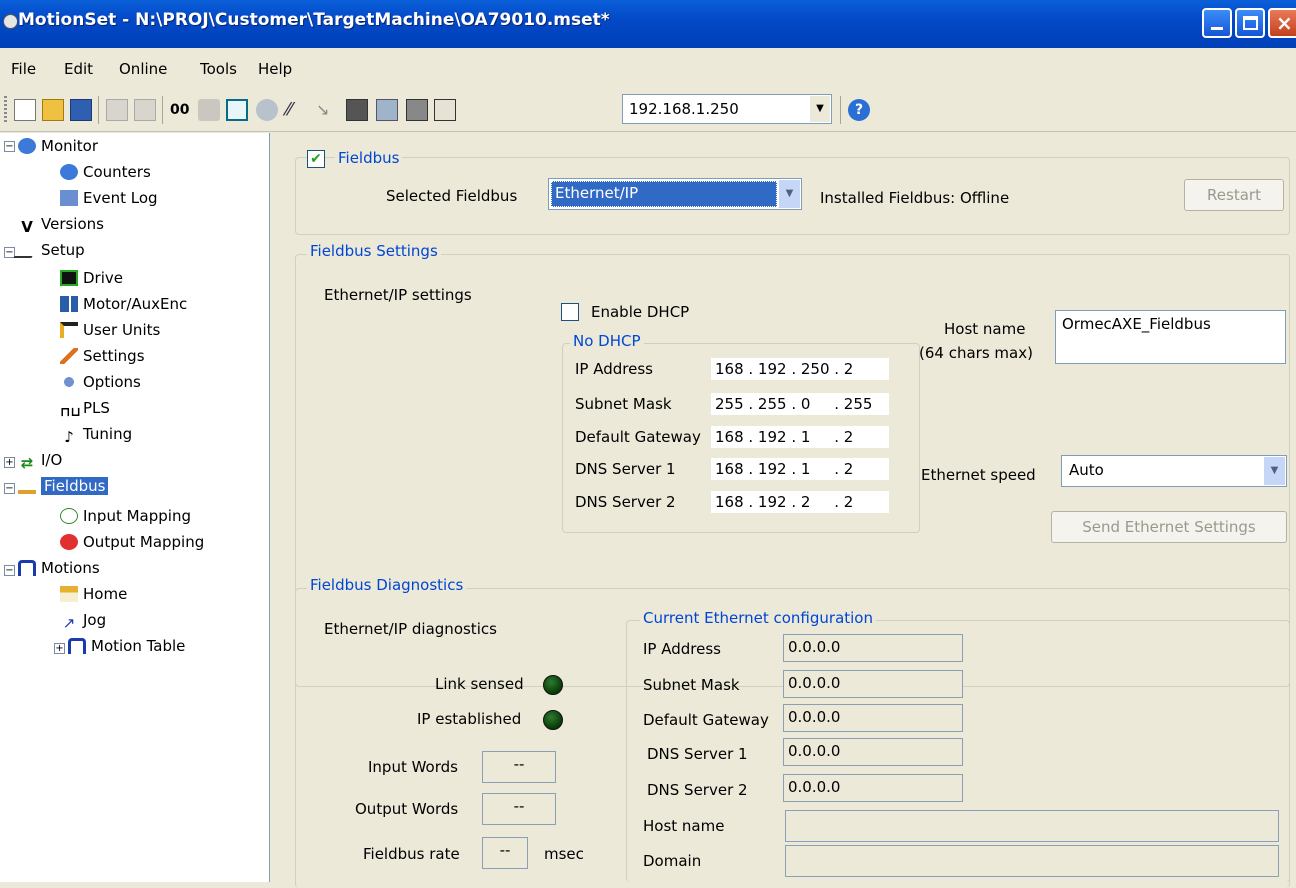 The height and width of the screenshot is (888, 1296). What do you see at coordinates (10, 21) in the screenshot?
I see `app-icon` at bounding box center [10, 21].